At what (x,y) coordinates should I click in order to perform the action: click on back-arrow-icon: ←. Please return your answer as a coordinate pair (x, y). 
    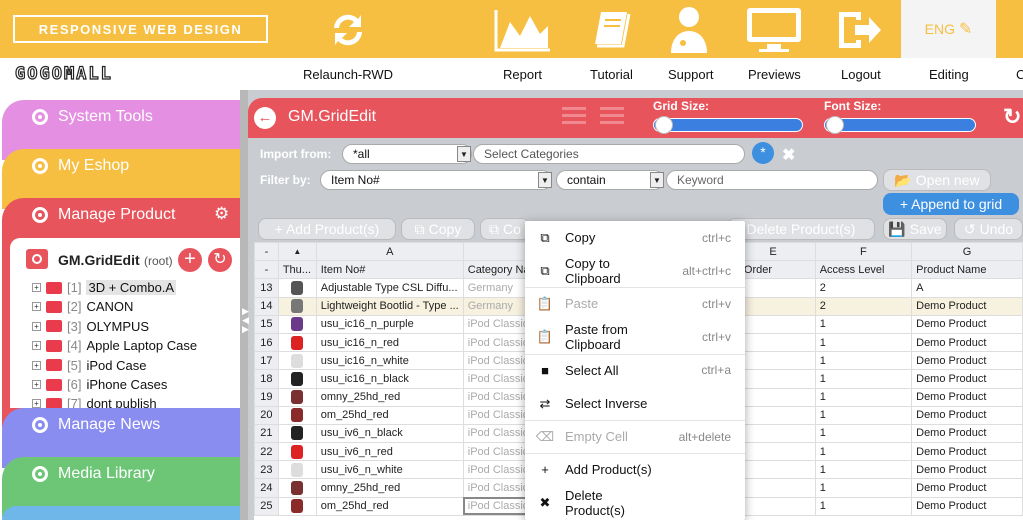
    Looking at the image, I should click on (265, 118).